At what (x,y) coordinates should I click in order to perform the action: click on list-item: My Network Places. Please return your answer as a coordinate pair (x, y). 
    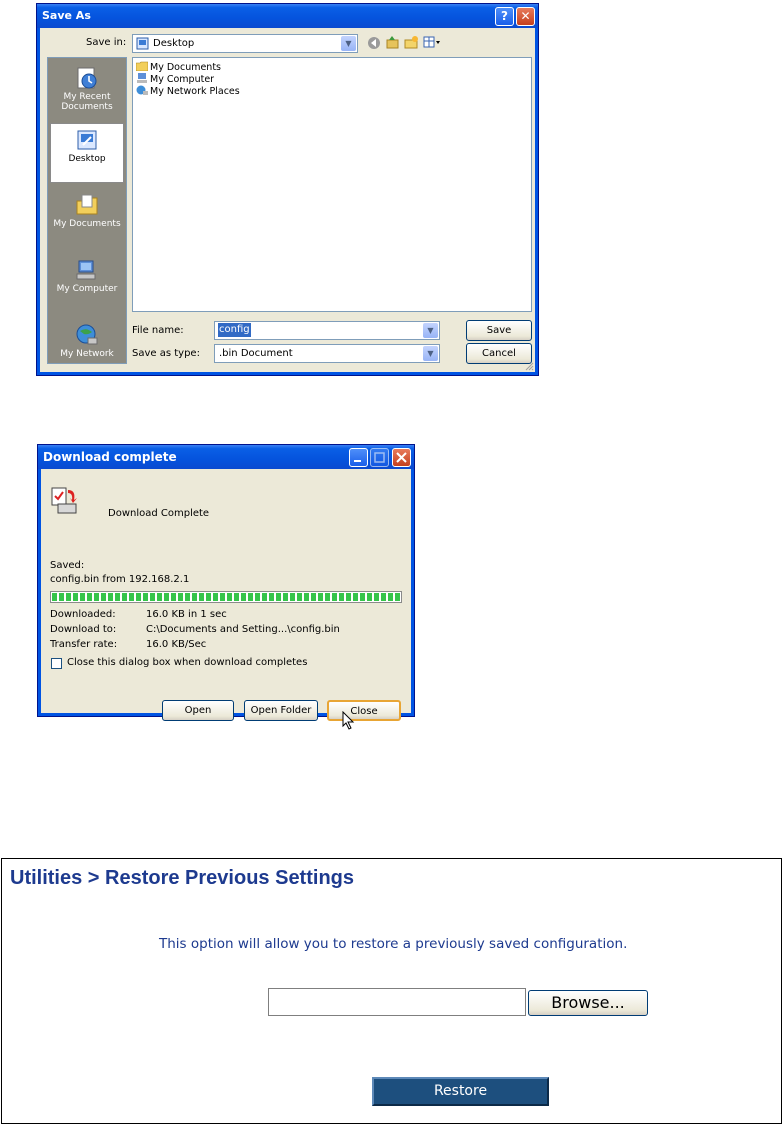
    Looking at the image, I should click on (188, 91).